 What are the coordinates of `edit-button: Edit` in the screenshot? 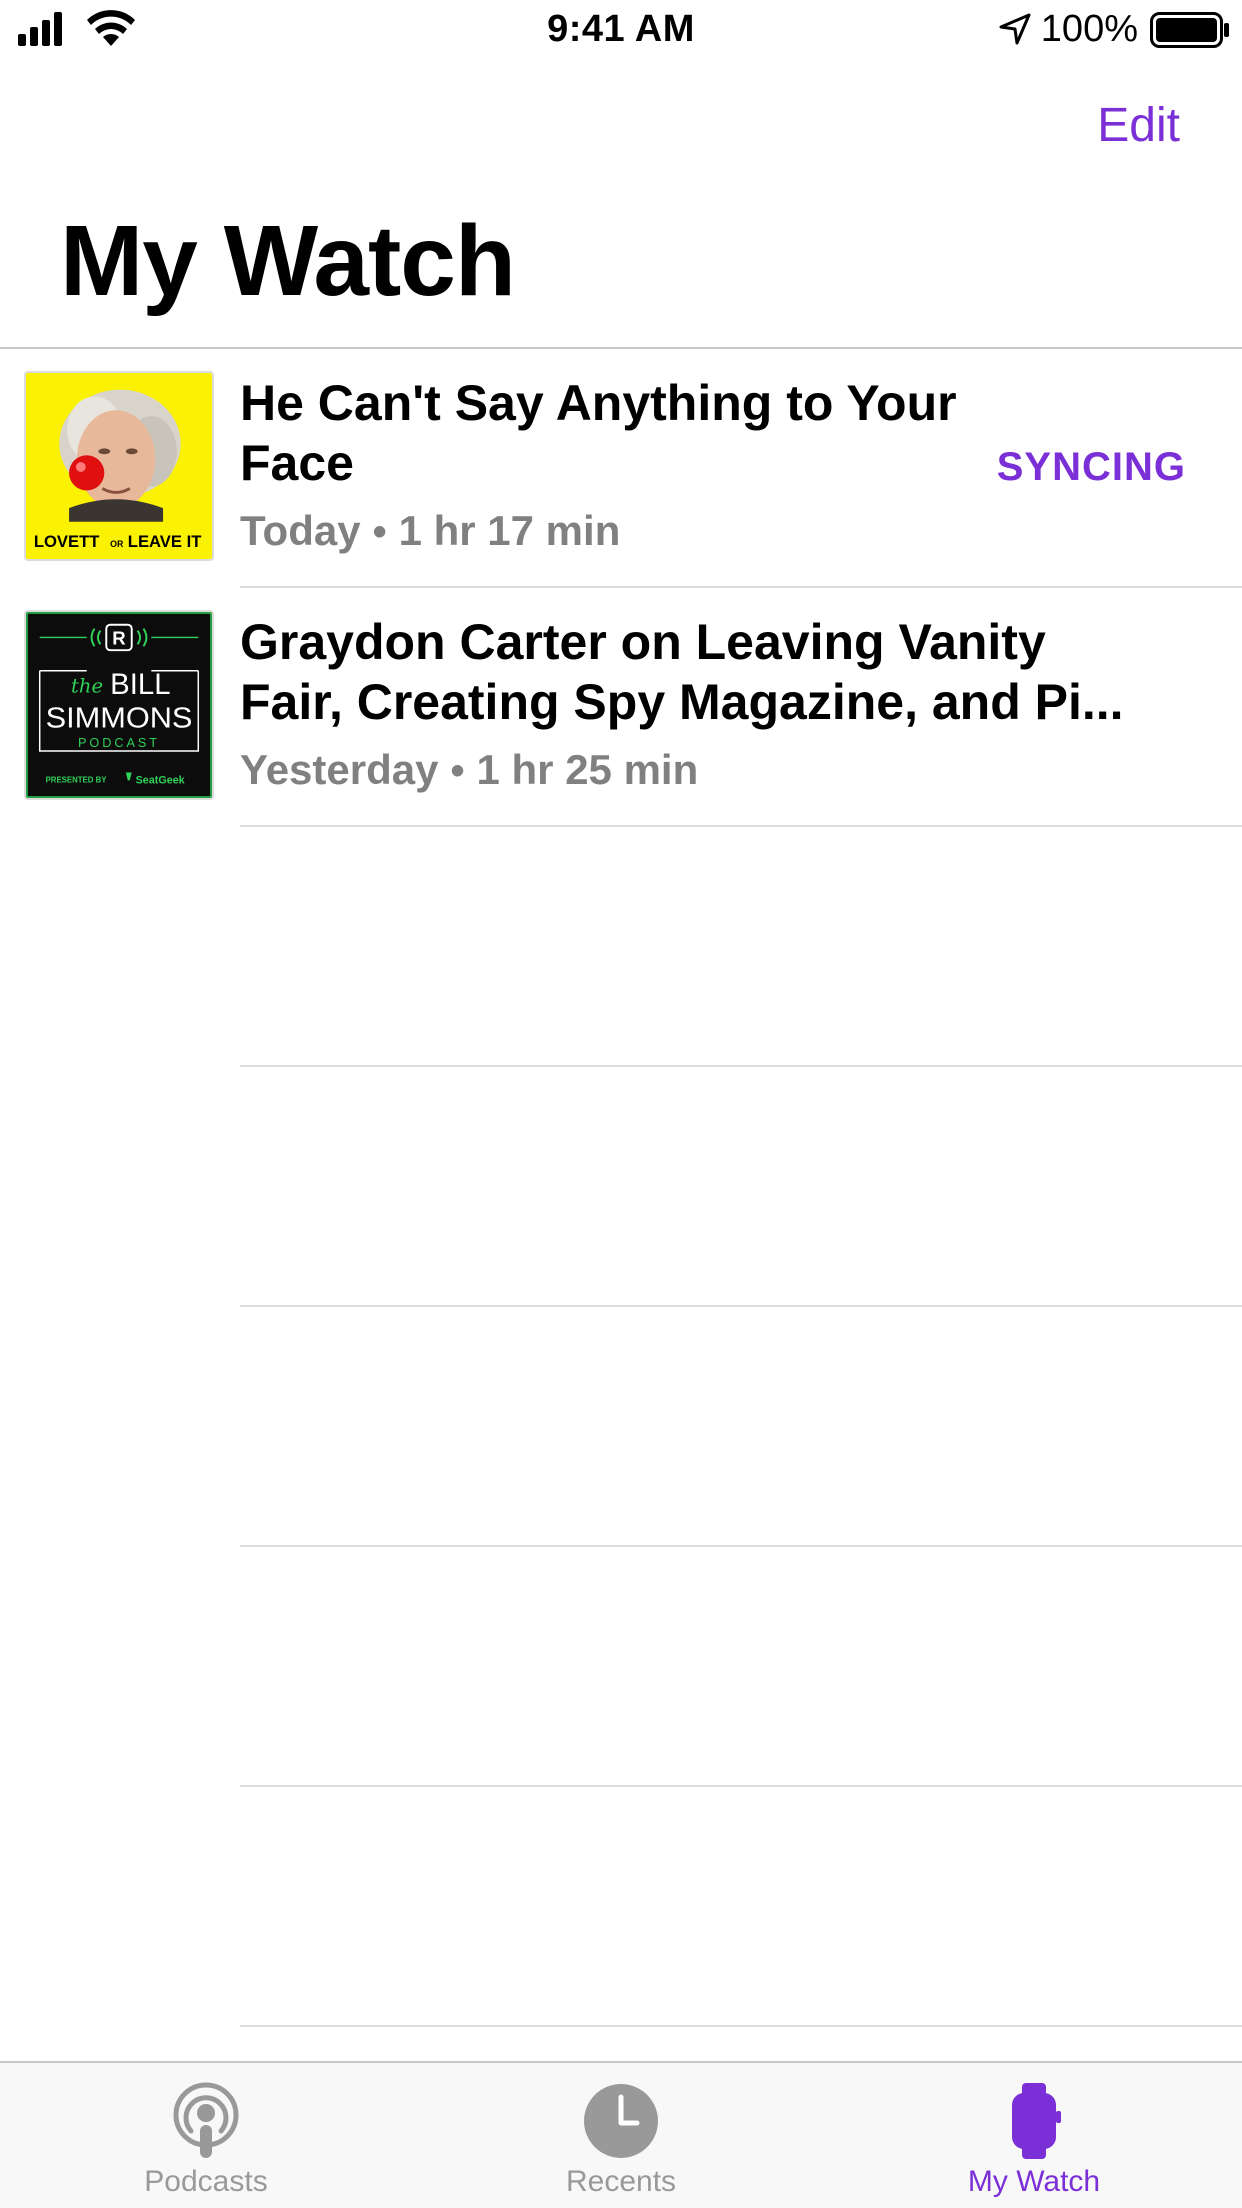 It's located at (1138, 125).